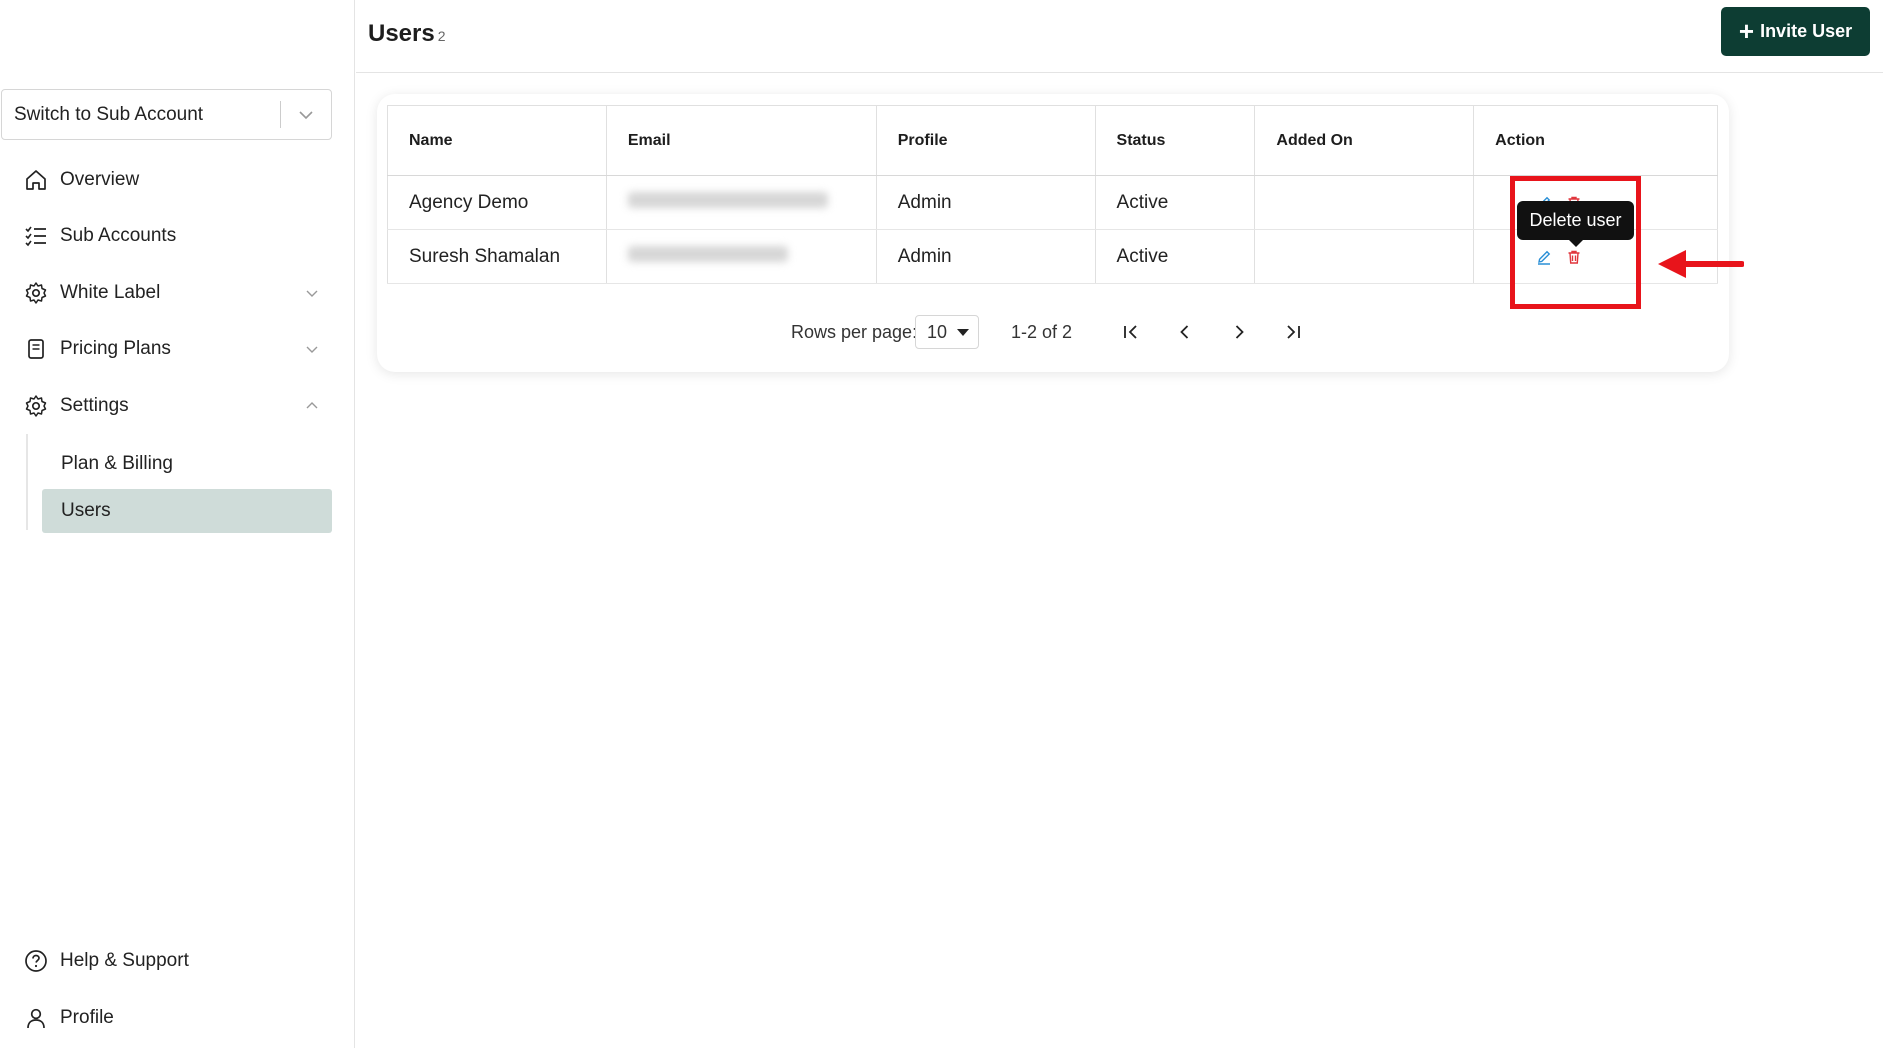 The image size is (1883, 1048). I want to click on user-count: 2, so click(441, 36).